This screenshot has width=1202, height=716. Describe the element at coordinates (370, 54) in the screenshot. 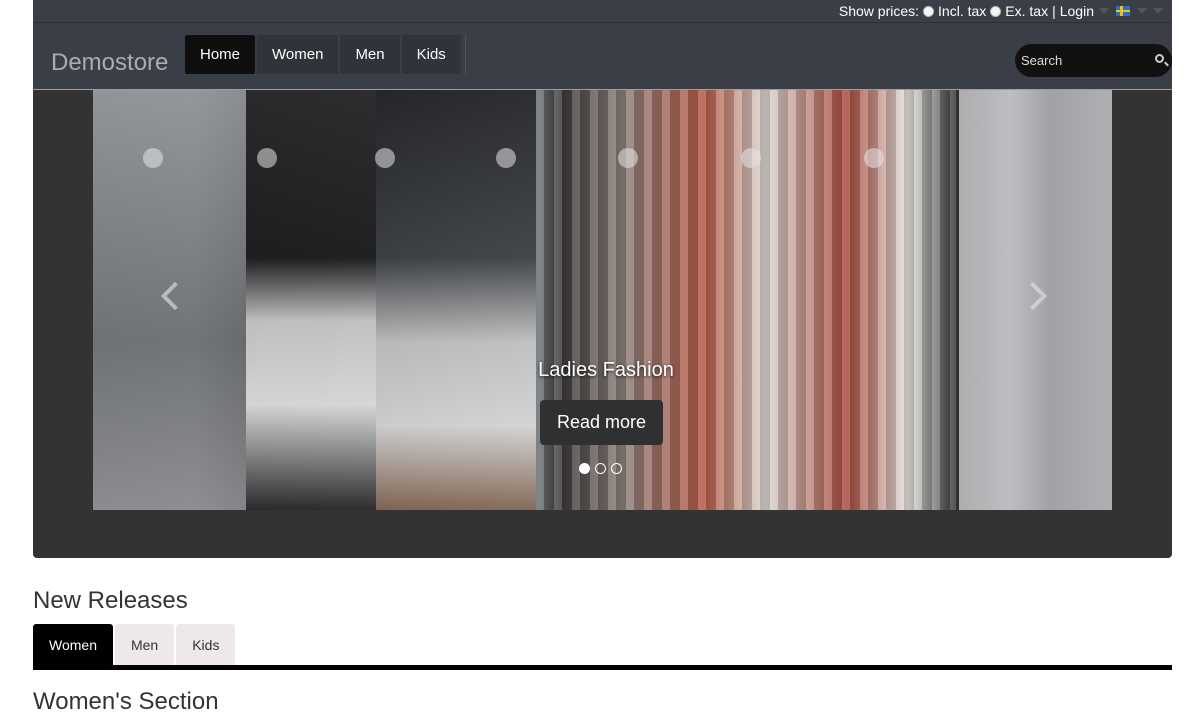

I see `nav-item-men: Men` at that location.